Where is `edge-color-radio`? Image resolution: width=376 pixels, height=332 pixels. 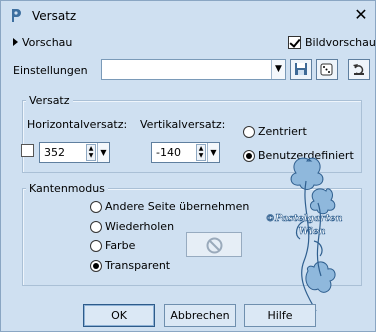
edge-color-radio is located at coordinates (96, 246).